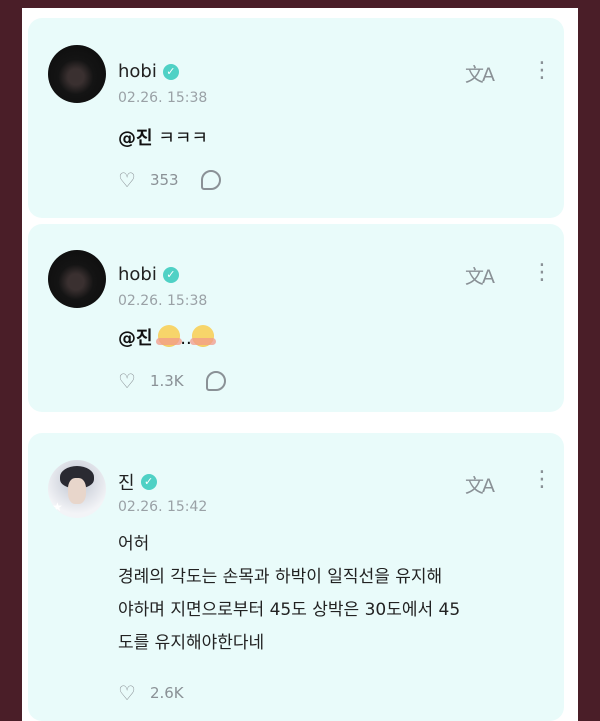 The image size is (600, 721). I want to click on post-actions: ♡ 2.6K, so click(151, 693).